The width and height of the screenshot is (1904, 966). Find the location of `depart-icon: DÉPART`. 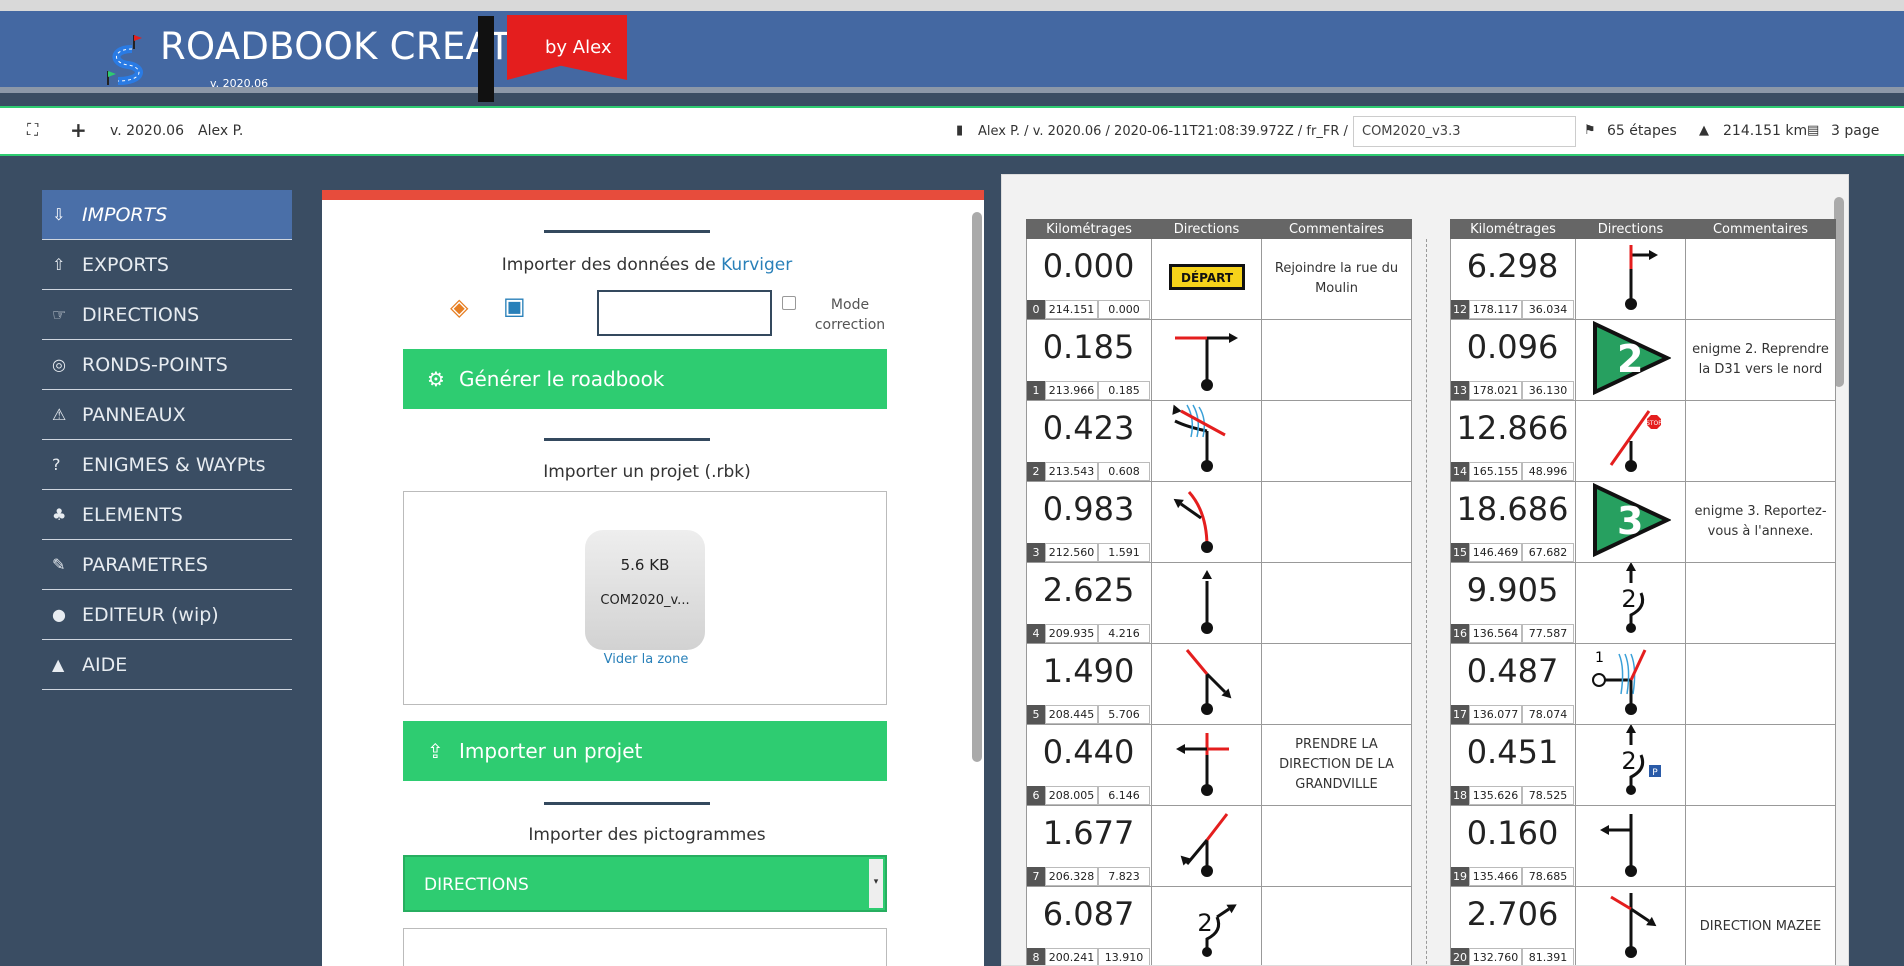

depart-icon: DÉPART is located at coordinates (1206, 277).